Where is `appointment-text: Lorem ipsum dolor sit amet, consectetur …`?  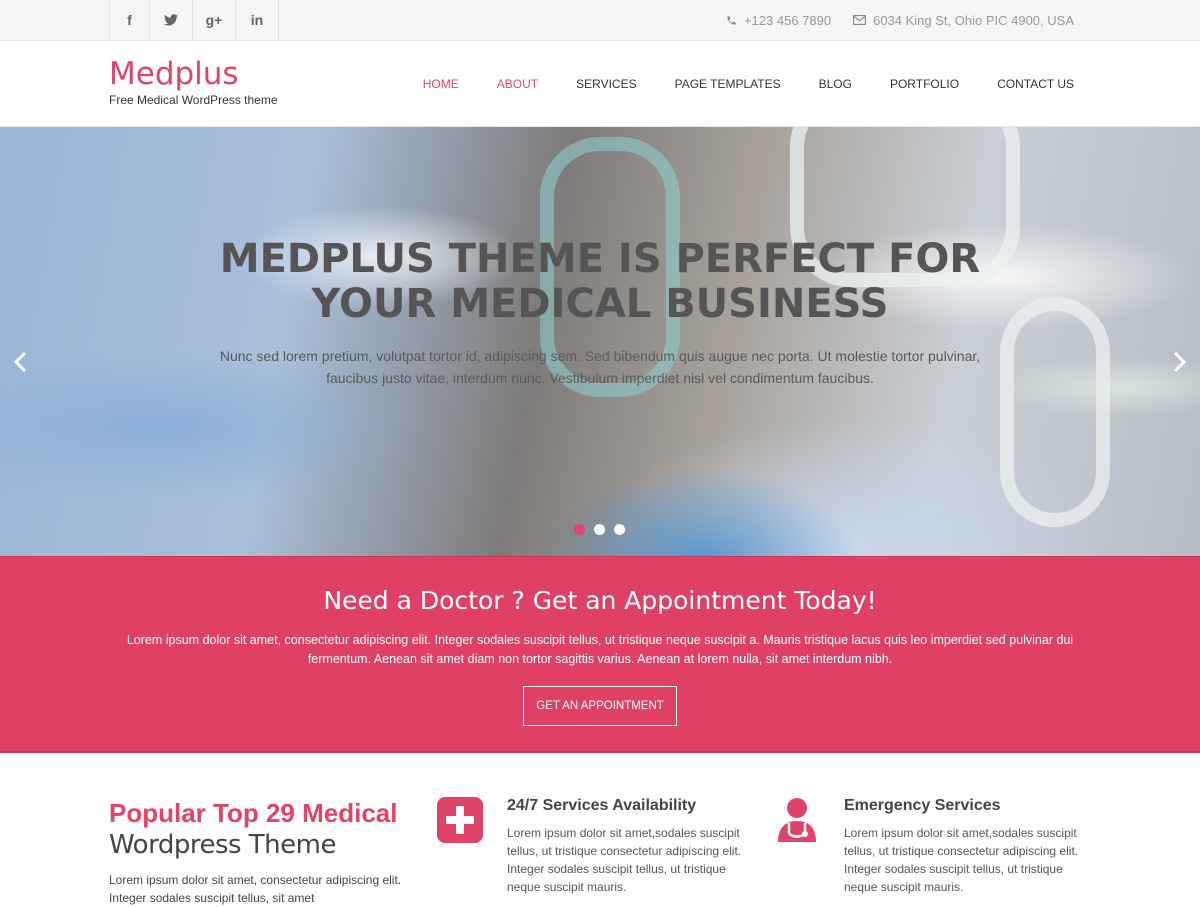 appointment-text: Lorem ipsum dolor sit amet, consectetur … is located at coordinates (600, 649).